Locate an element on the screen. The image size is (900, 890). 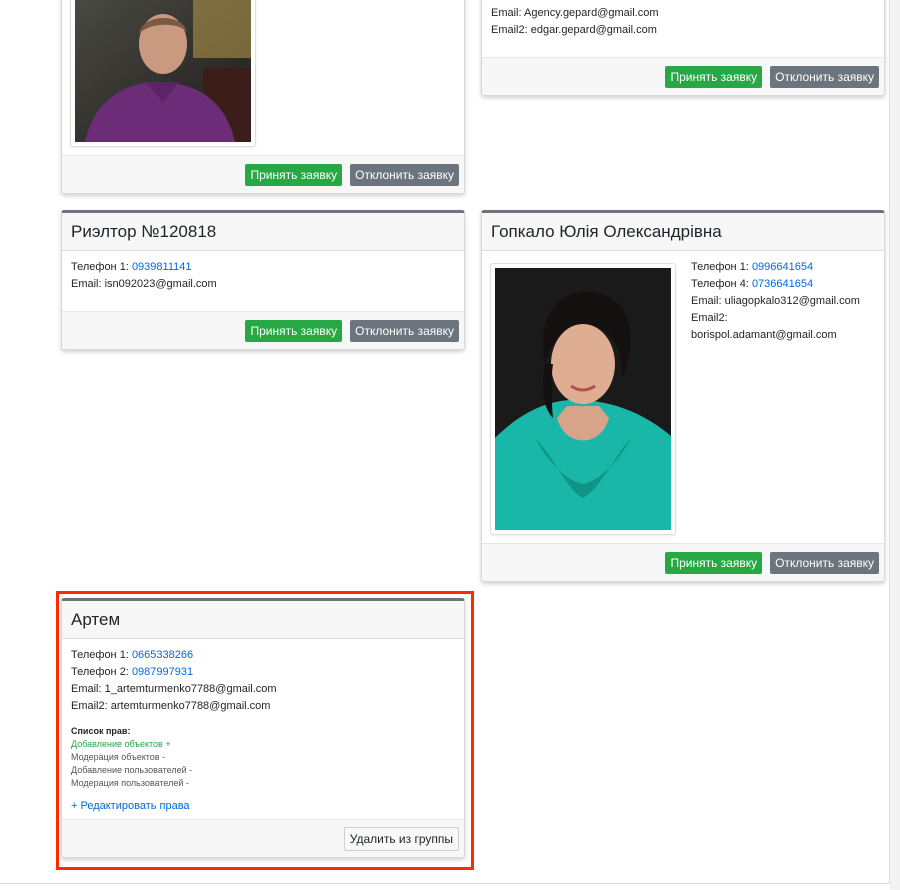
email2-line: Email2: edgar.gepard@gmail.com is located at coordinates (574, 30).